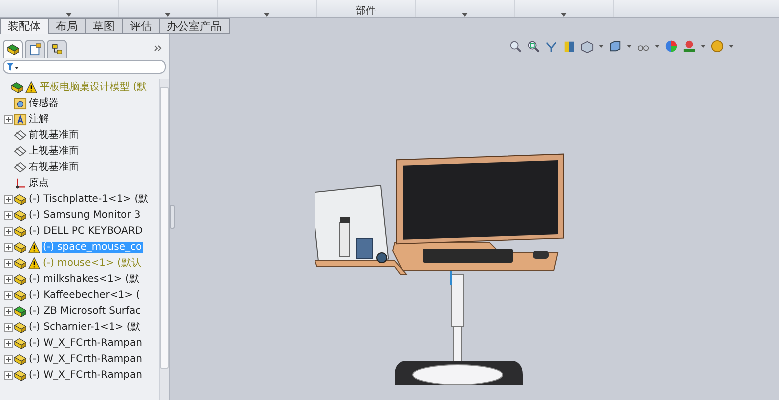 This screenshot has height=400, width=779. Describe the element at coordinates (24, 26) in the screenshot. I see `ribbon-tab: 装配体` at that location.